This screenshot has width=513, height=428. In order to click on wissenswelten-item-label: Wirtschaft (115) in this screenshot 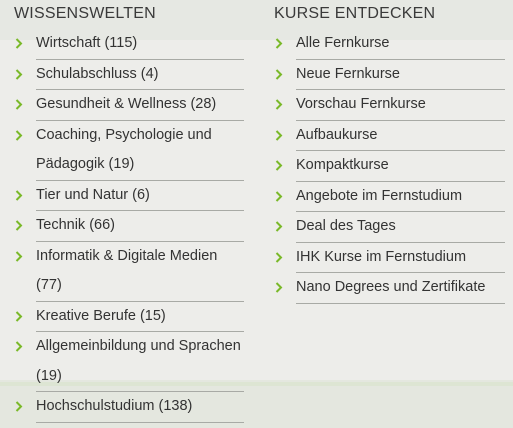, I will do `click(86, 43)`.